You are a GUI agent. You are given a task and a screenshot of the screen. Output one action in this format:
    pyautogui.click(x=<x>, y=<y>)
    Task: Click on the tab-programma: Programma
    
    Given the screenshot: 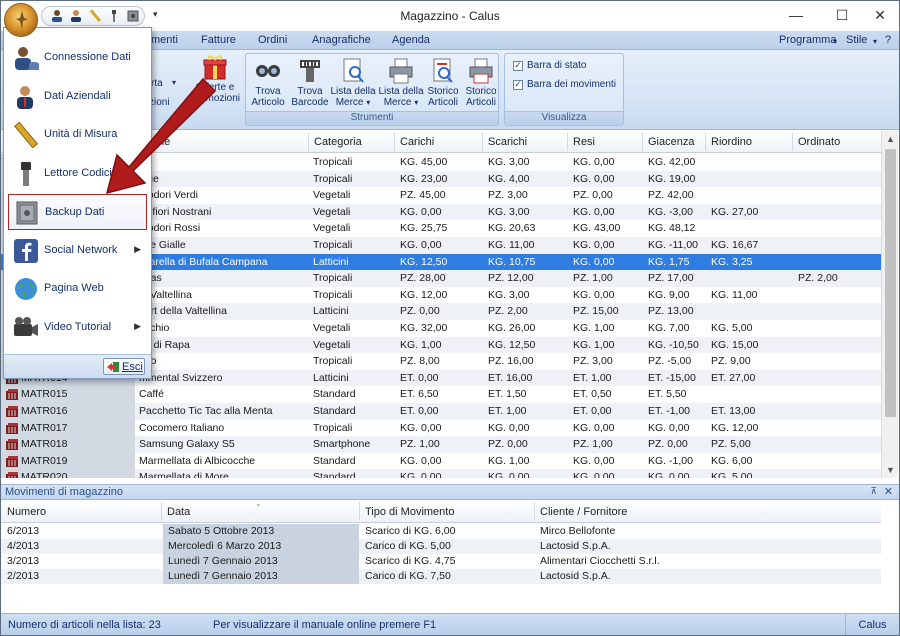 What is the action you would take?
    pyautogui.click(x=807, y=40)
    